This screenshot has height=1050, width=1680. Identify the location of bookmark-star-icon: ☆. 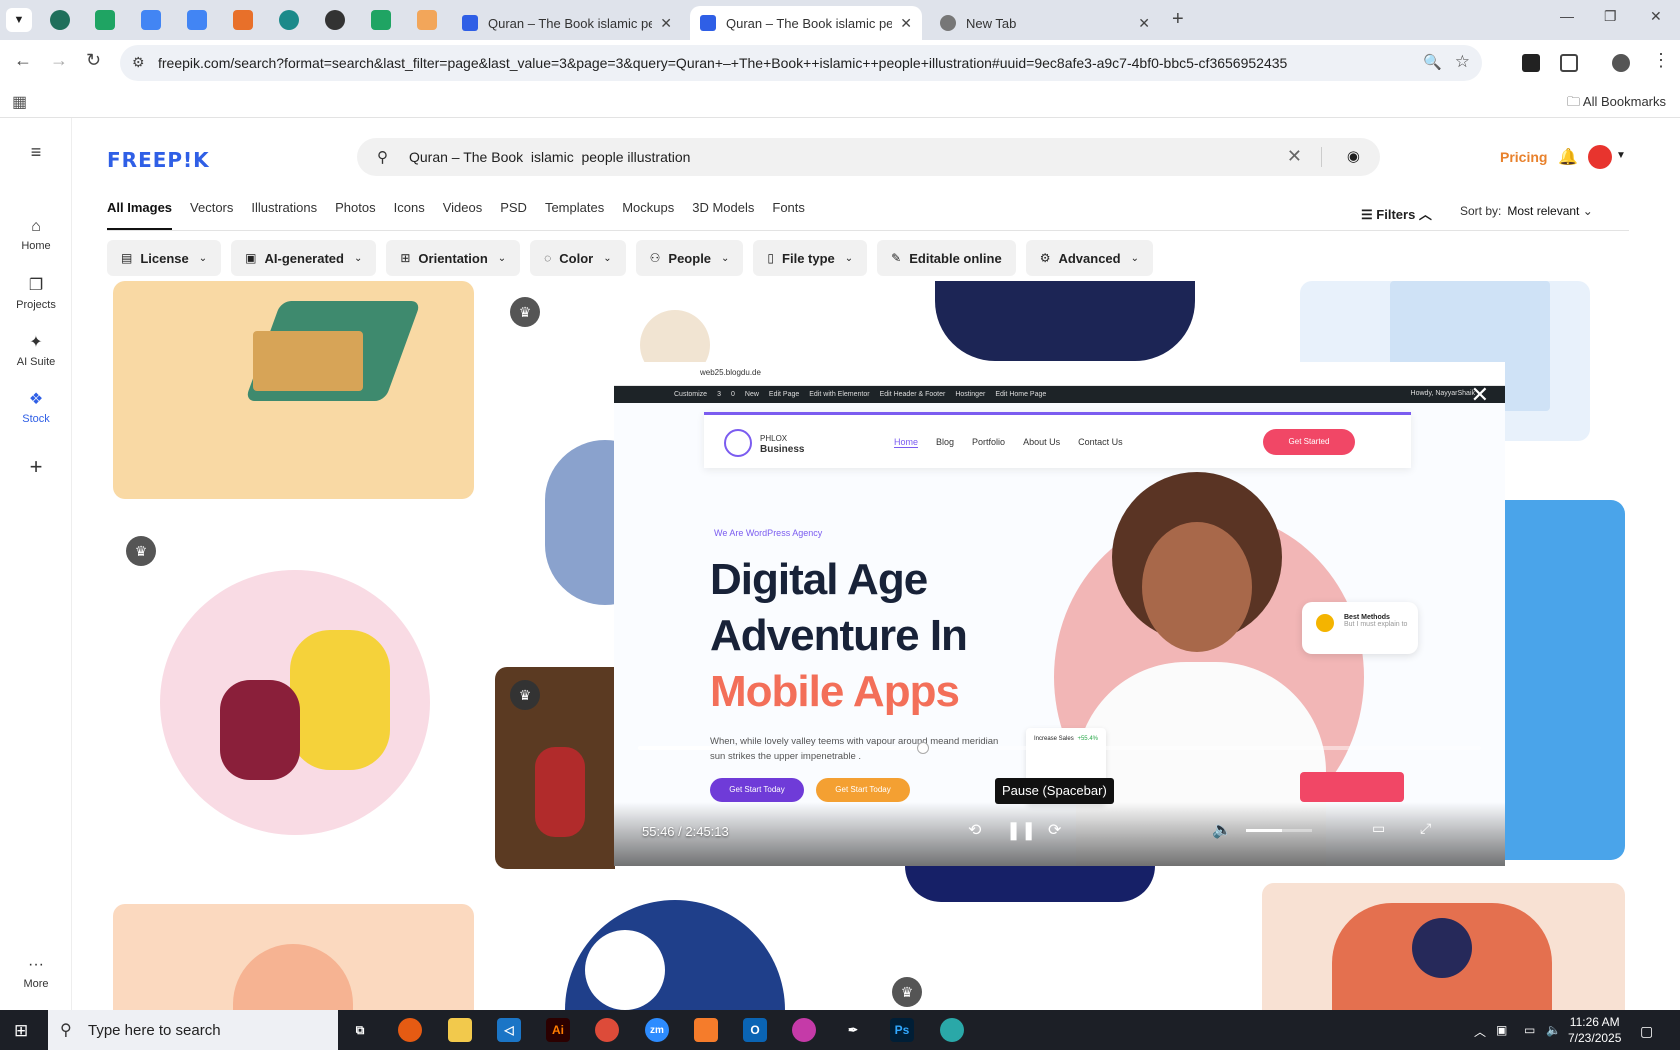
(1462, 62).